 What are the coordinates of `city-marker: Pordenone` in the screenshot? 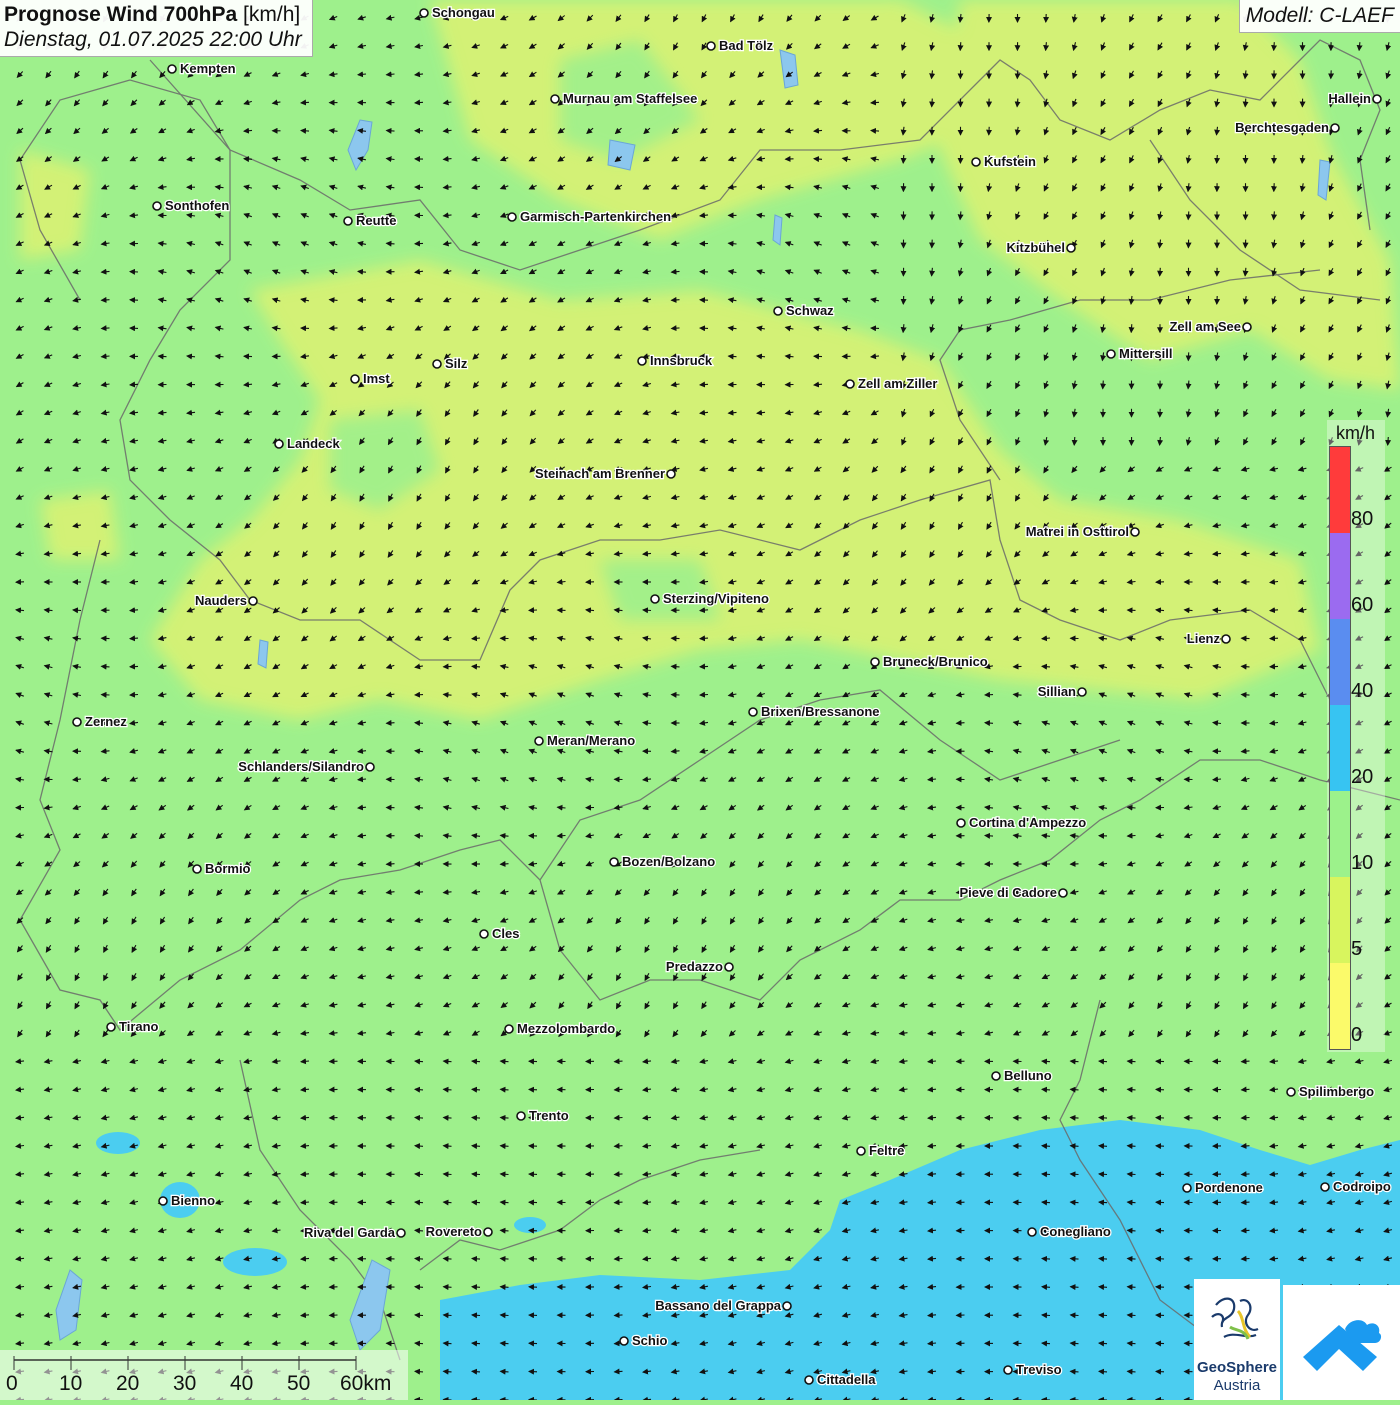 It's located at (1223, 1187).